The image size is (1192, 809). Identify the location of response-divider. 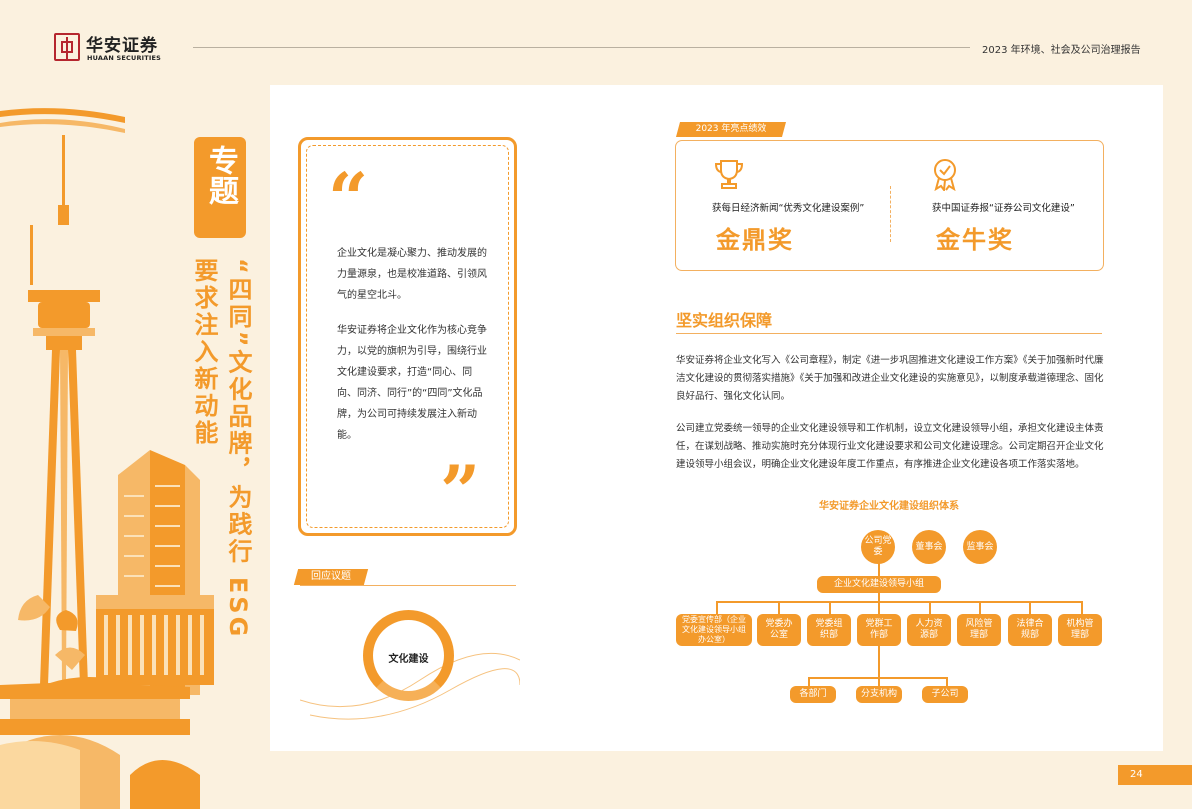
(441, 585).